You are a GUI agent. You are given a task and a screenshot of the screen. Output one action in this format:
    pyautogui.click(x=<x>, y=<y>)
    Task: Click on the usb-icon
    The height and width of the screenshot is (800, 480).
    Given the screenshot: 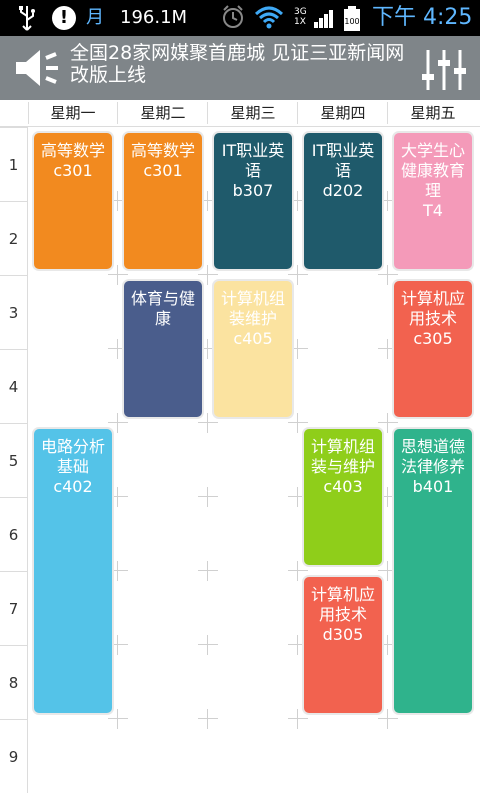 What is the action you would take?
    pyautogui.click(x=28, y=18)
    